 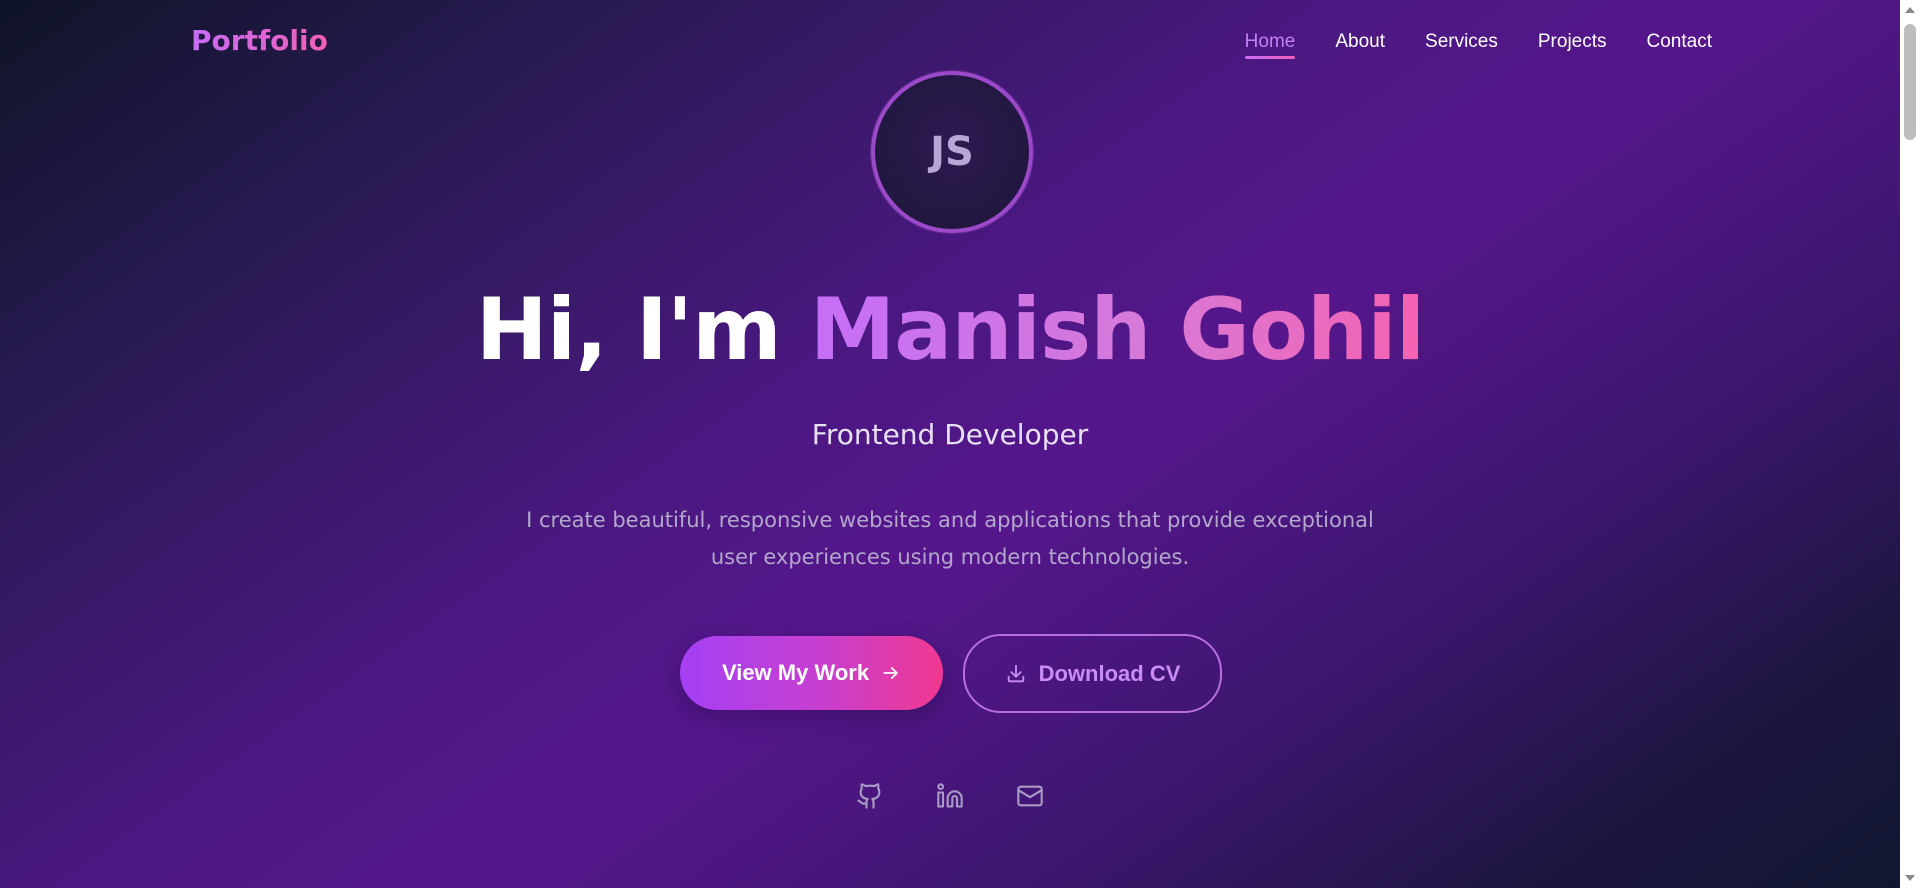 What do you see at coordinates (1910, 878) in the screenshot?
I see `scroll-down-arrow-icon` at bounding box center [1910, 878].